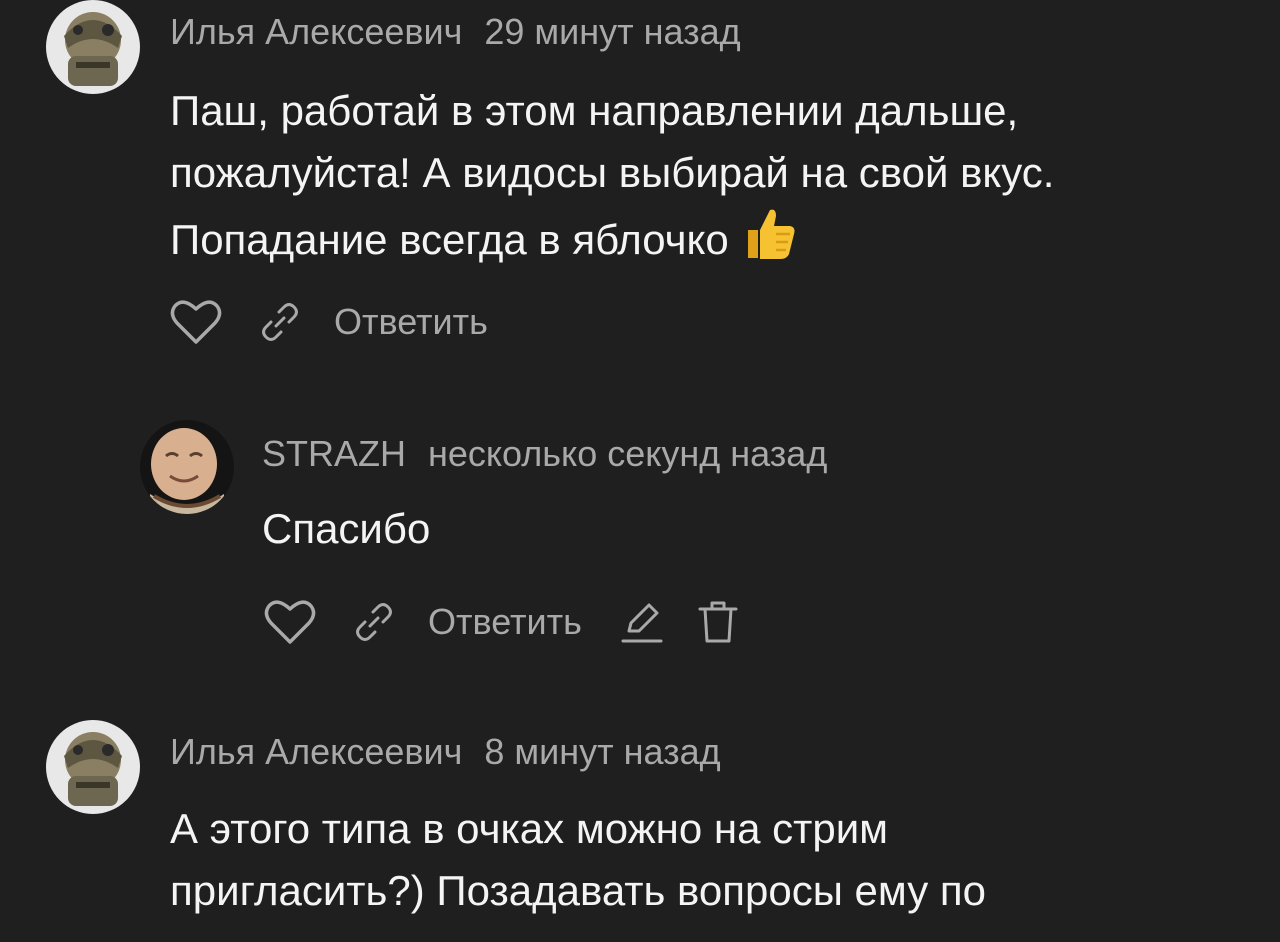  Describe the element at coordinates (612, 31) in the screenshot. I see `timestamp: 29 минут назад` at that location.